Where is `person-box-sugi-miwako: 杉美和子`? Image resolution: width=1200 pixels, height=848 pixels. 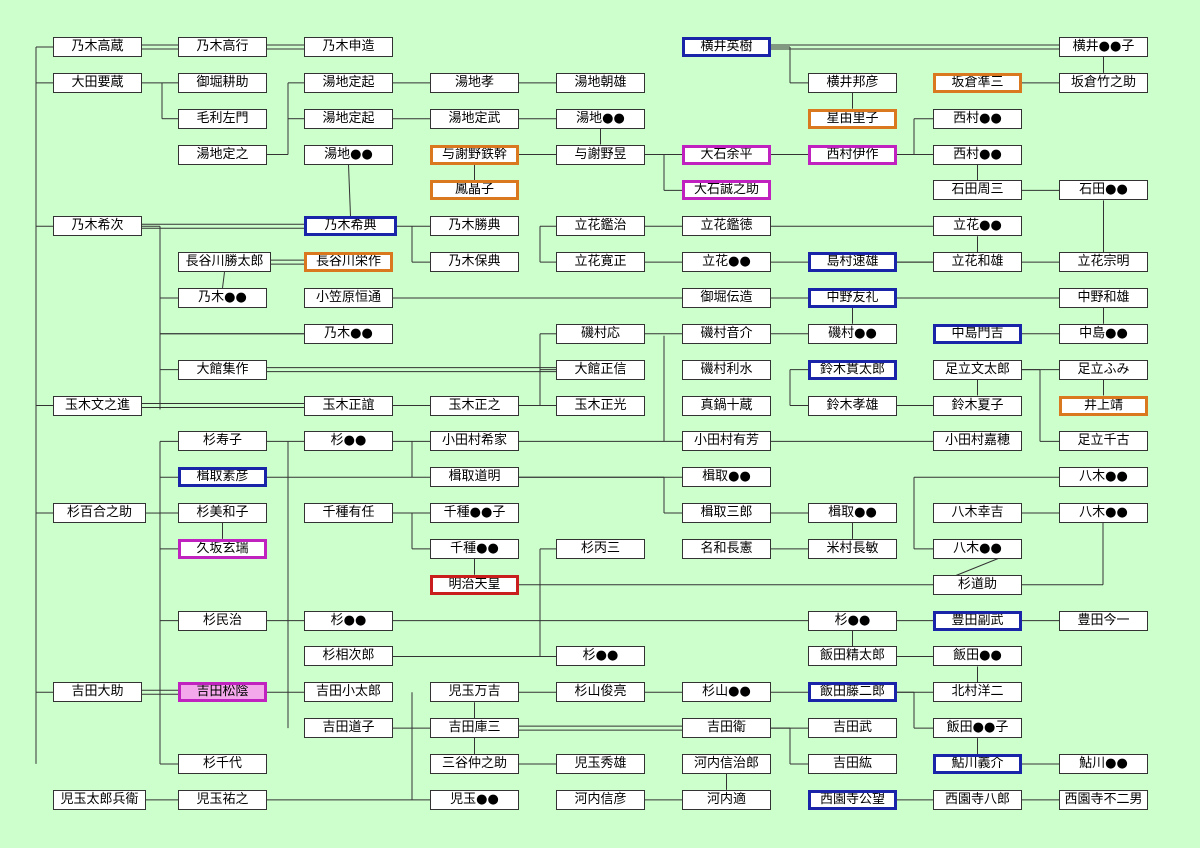
person-box-sugi-miwako: 杉美和子 is located at coordinates (222, 513).